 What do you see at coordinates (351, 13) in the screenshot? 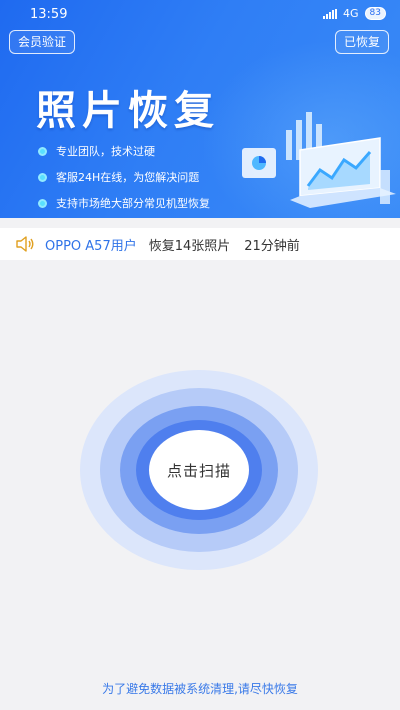
I see `network-label: 4G` at bounding box center [351, 13].